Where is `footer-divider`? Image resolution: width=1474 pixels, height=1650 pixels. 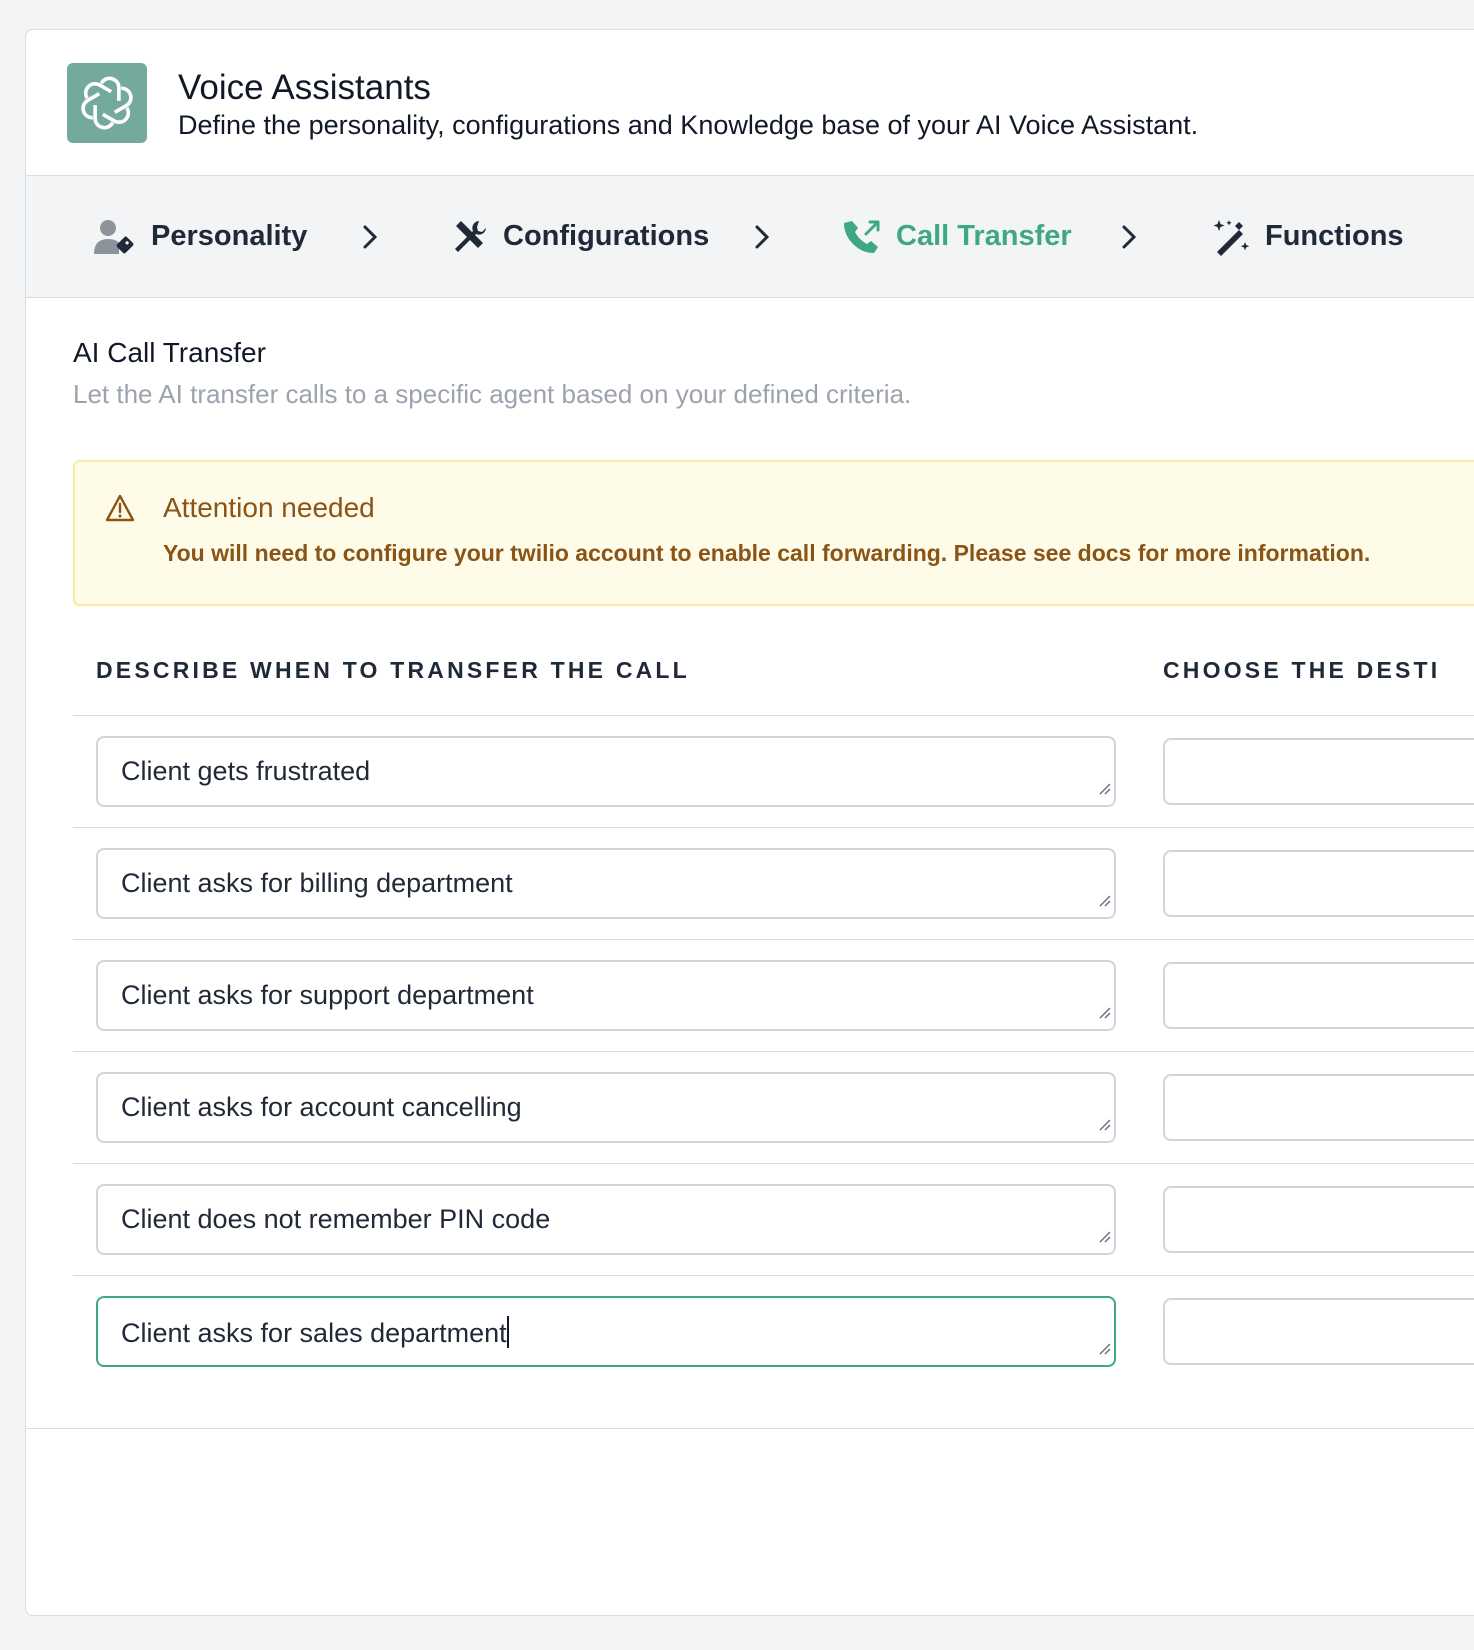 footer-divider is located at coordinates (750, 1428).